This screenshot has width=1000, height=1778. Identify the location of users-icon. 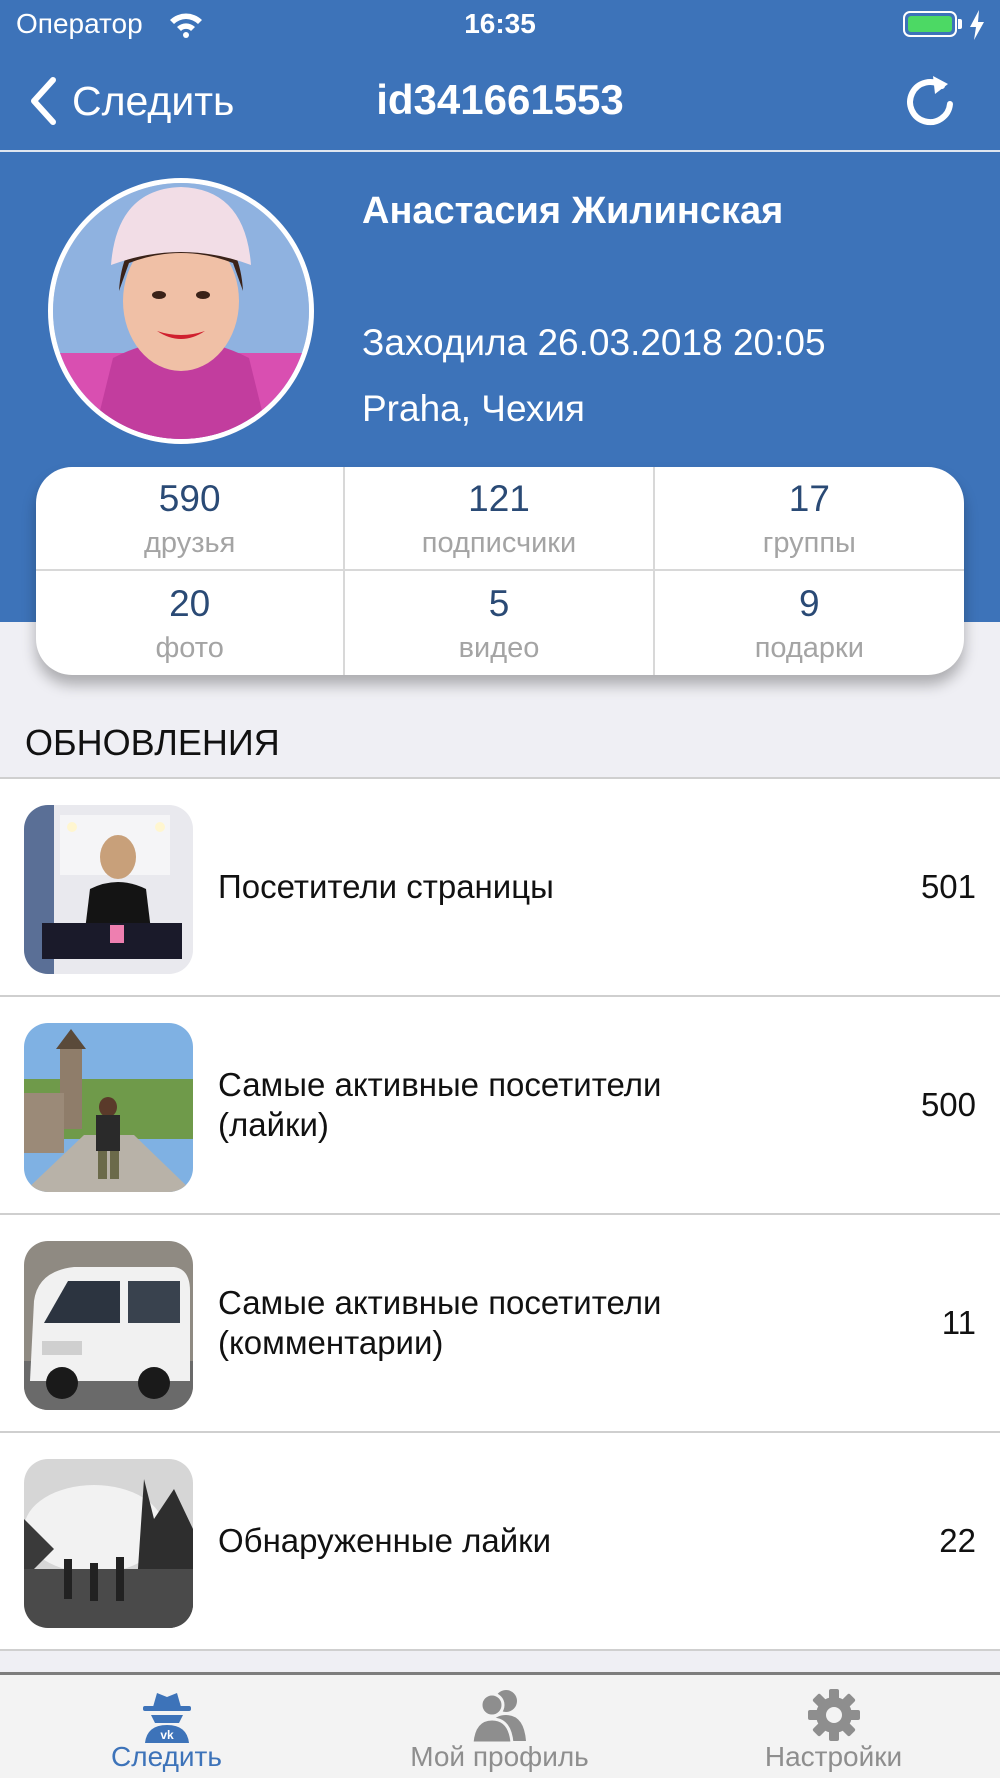
(498, 1716).